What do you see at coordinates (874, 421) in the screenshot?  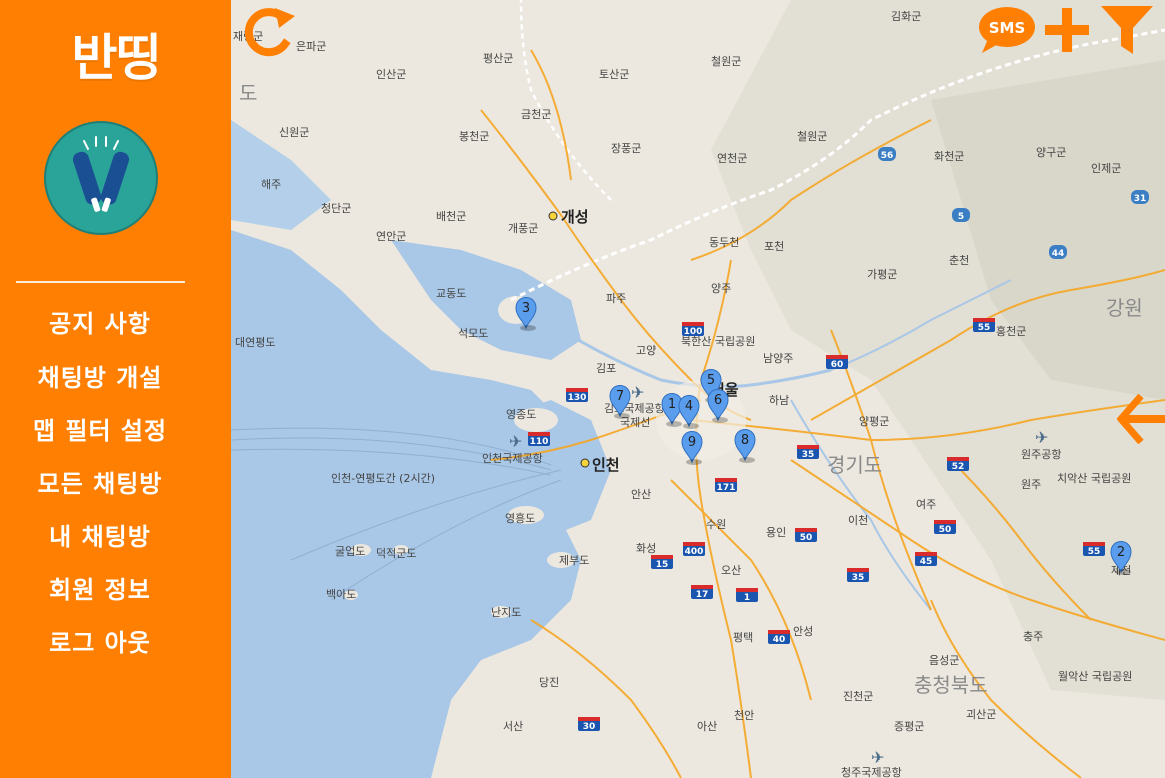 I see `svg-text: 양평군` at bounding box center [874, 421].